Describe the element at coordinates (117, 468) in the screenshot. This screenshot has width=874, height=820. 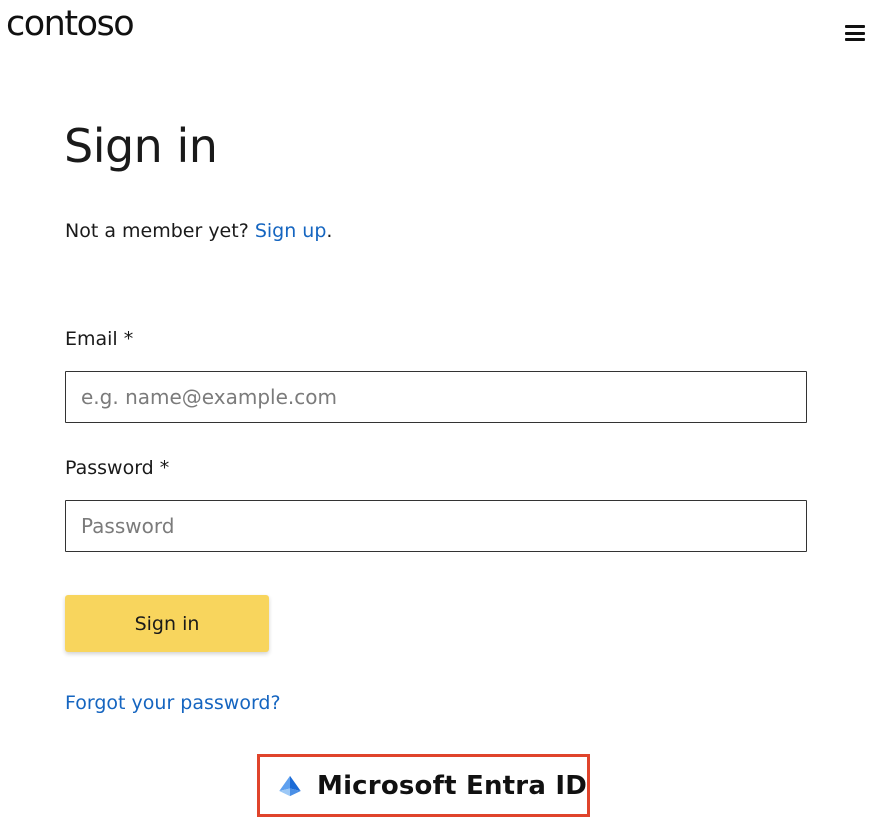
I see `password-label: Password *` at that location.